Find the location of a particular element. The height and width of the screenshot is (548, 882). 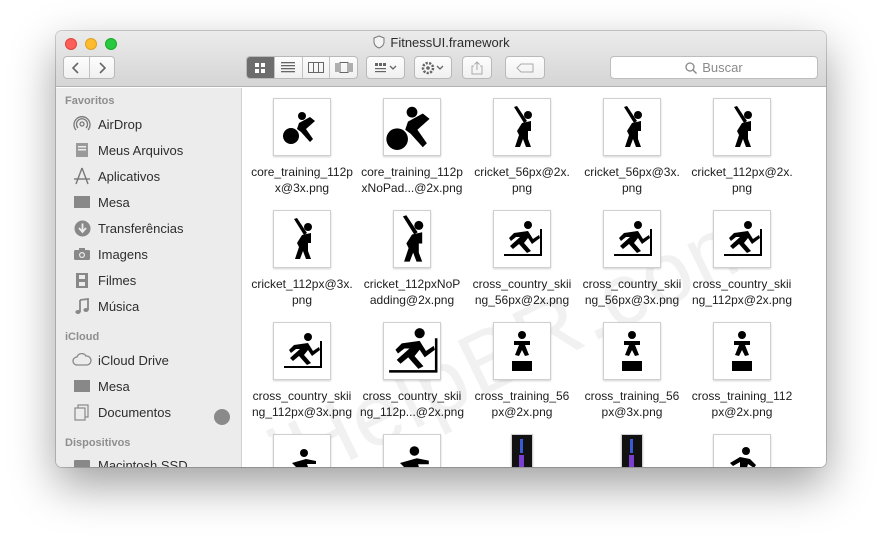

tag-icon is located at coordinates (525, 67).